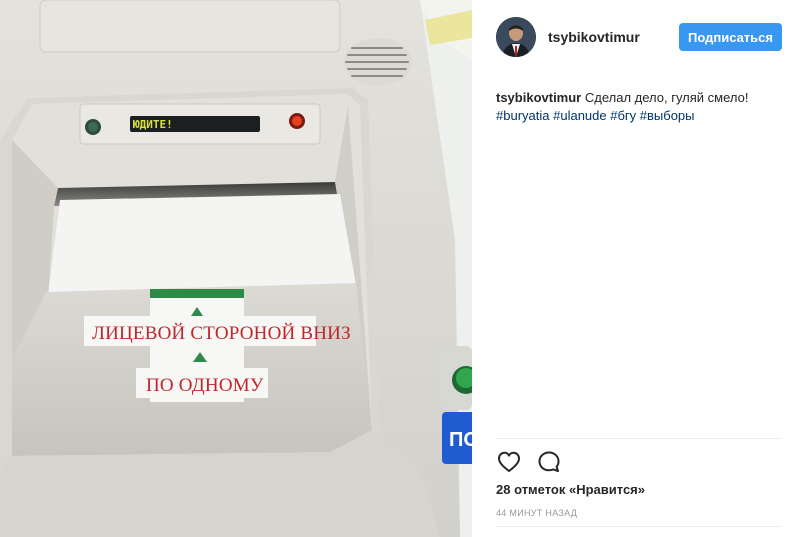 The image size is (790, 537). I want to click on side-badge: ПО, so click(457, 438).